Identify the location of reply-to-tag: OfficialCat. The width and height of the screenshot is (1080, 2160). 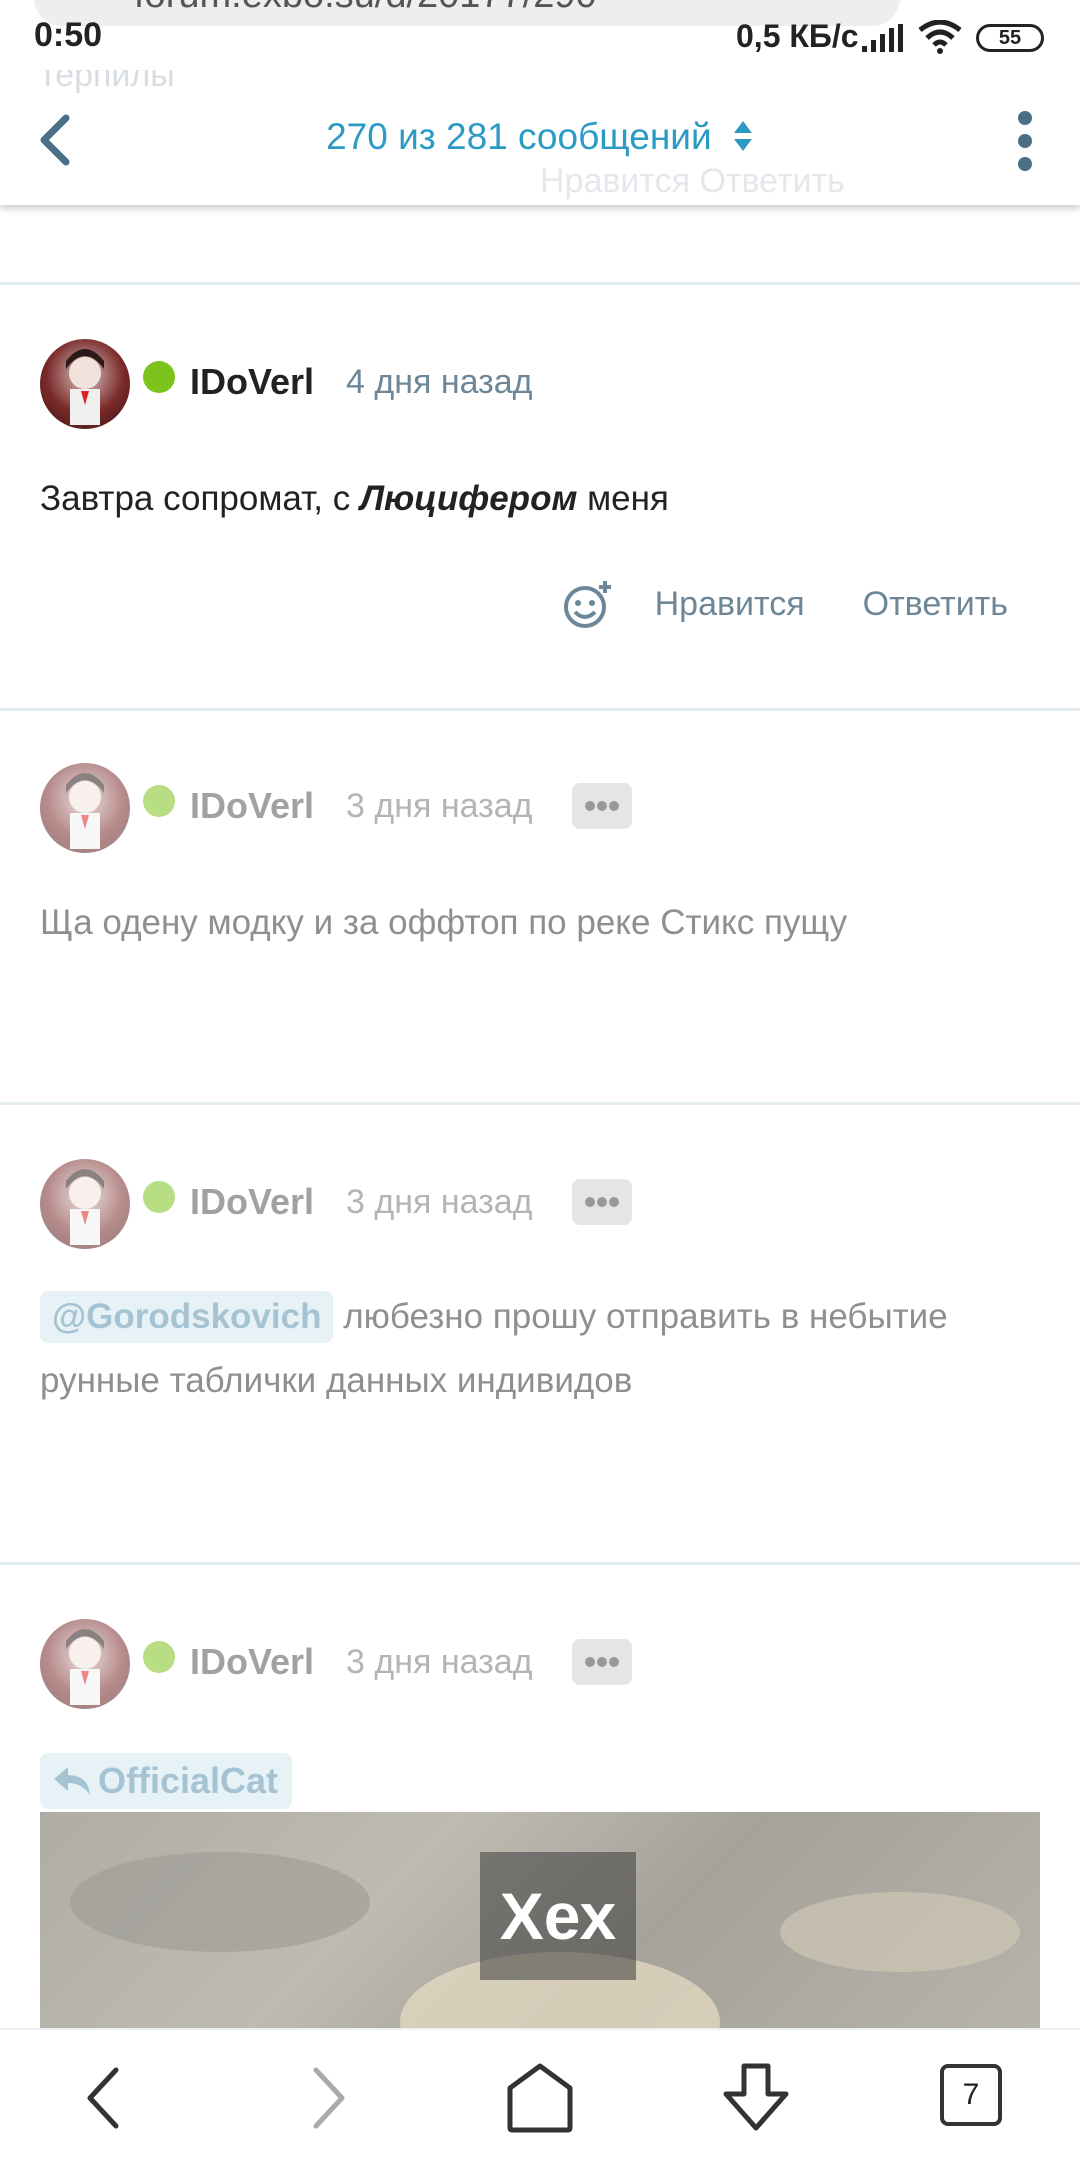
(166, 1781).